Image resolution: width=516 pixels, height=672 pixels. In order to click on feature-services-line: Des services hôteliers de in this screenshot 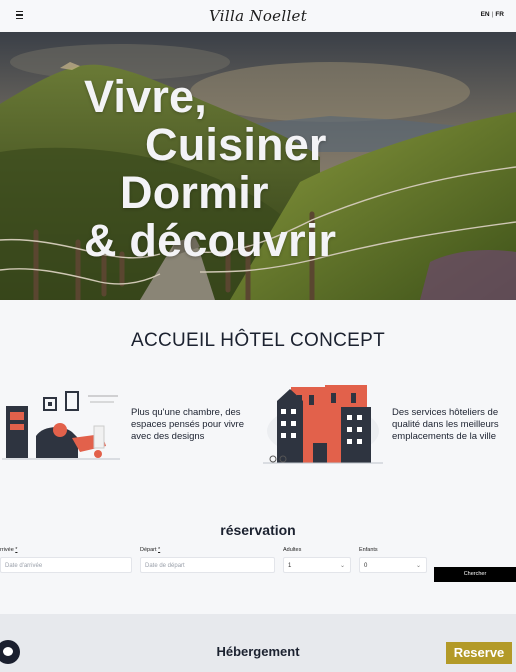, I will do `click(445, 412)`.